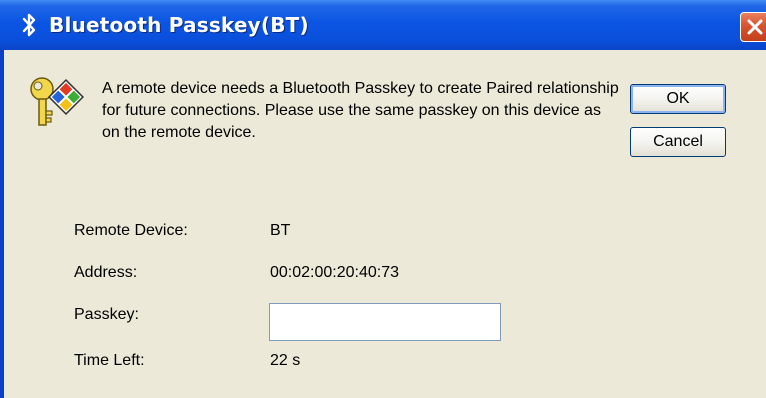  I want to click on time-left-value: 22 s, so click(285, 360).